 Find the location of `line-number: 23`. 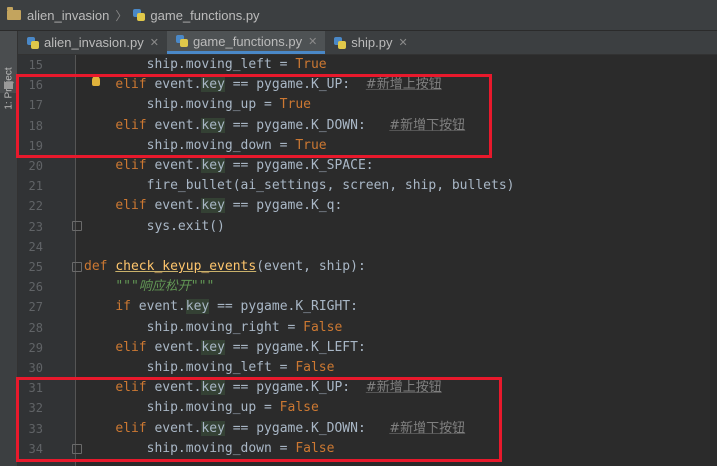

line-number: 23 is located at coordinates (35, 226).